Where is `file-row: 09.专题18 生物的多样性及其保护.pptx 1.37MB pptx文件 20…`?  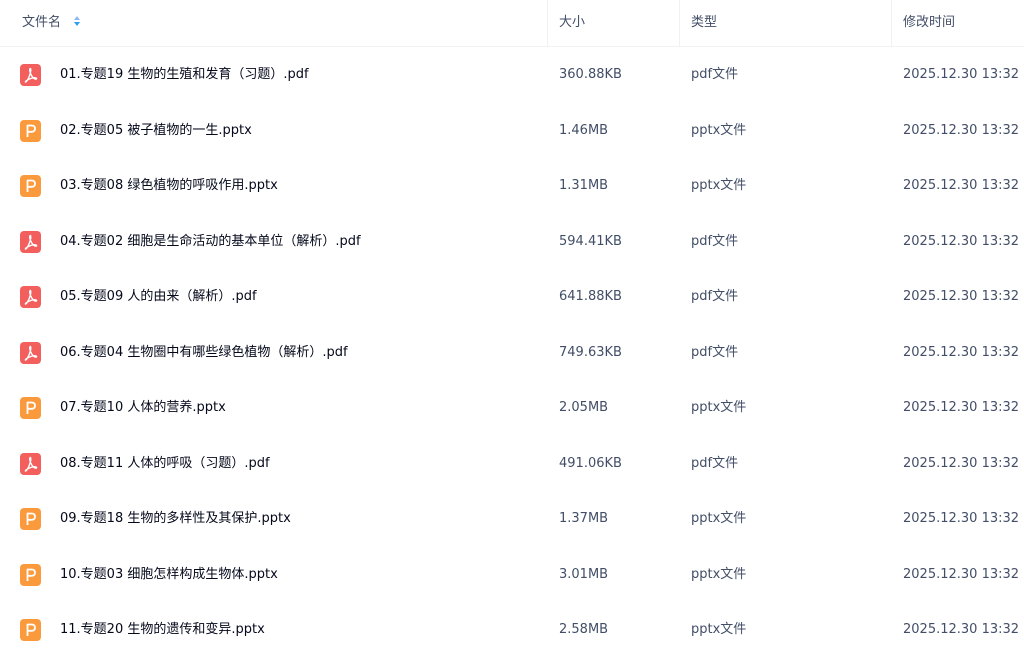
file-row: 09.专题18 生物的多样性及其保护.pptx 1.37MB pptx文件 20… is located at coordinates (512, 519).